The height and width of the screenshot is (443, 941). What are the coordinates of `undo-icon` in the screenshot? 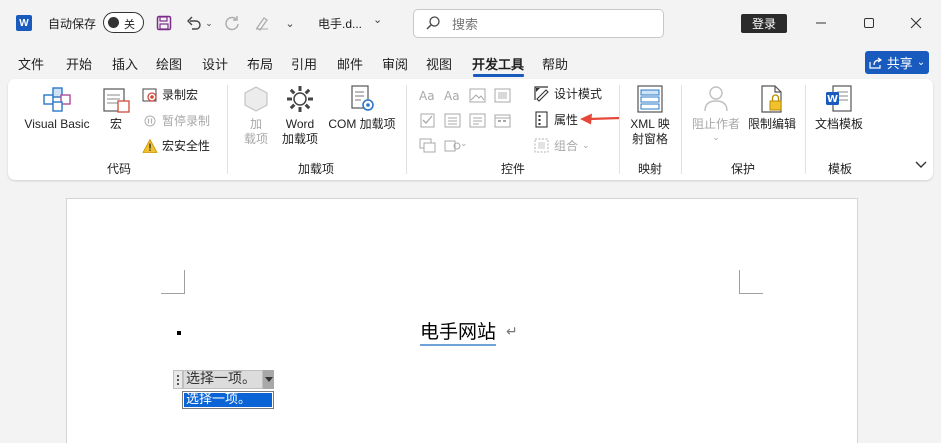 It's located at (194, 23).